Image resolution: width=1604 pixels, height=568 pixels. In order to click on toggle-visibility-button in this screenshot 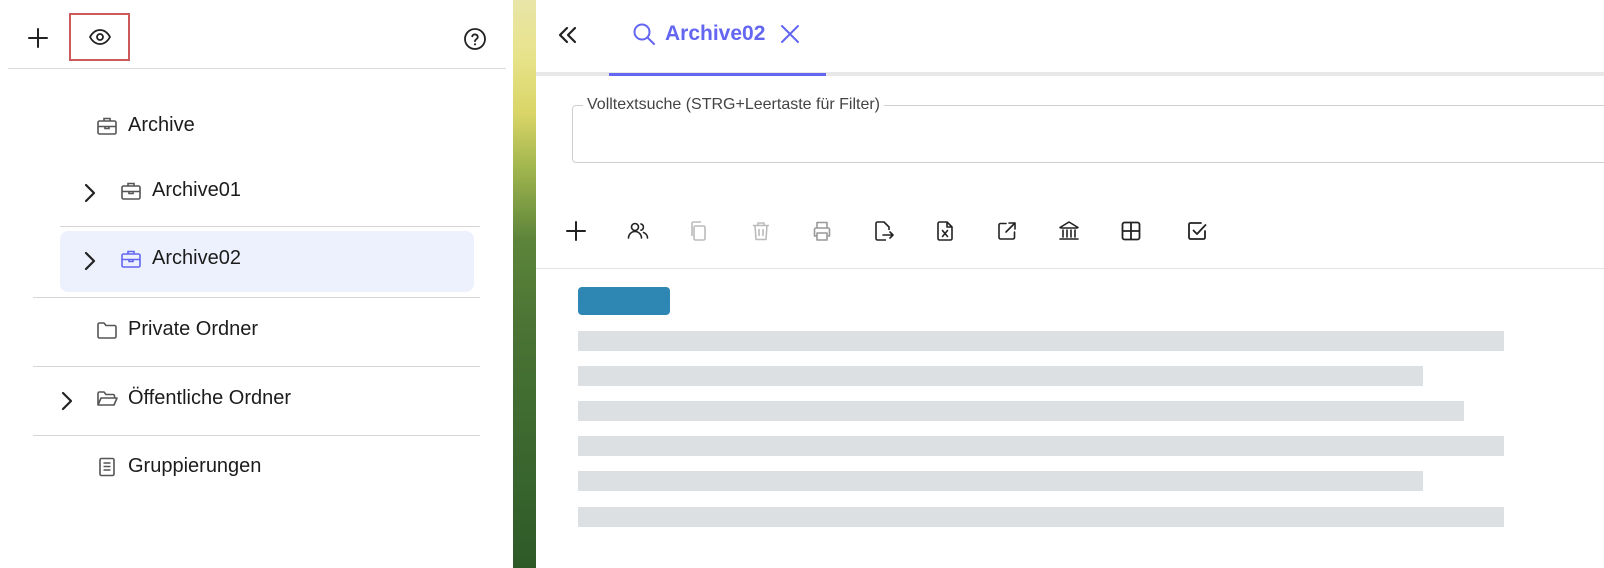, I will do `click(99, 37)`.